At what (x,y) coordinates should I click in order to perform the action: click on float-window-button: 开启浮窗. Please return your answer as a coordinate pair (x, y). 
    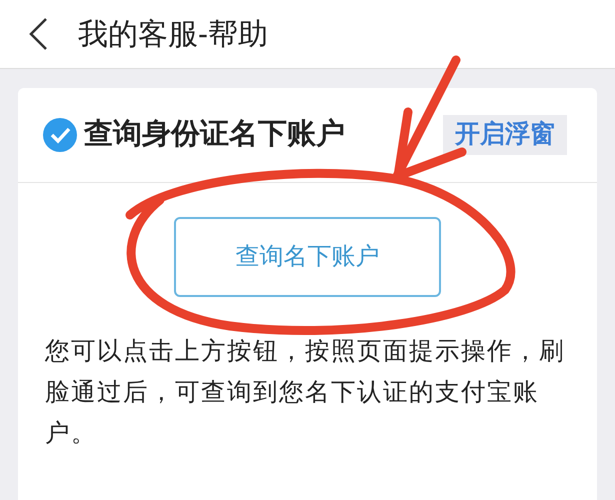
    Looking at the image, I should click on (505, 135).